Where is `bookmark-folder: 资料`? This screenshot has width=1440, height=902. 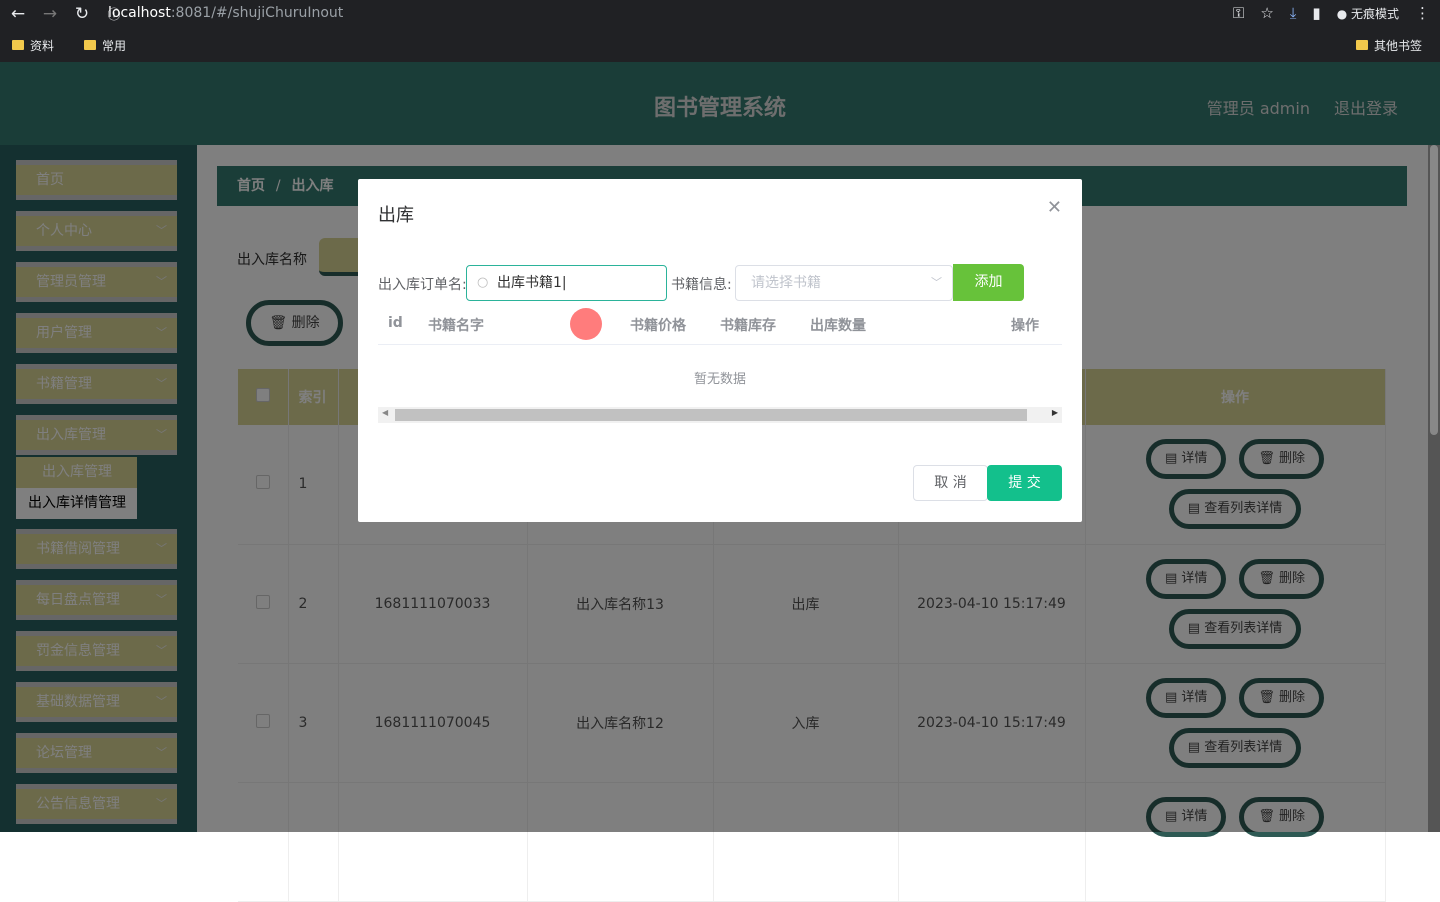
bookmark-folder: 资料 is located at coordinates (33, 45).